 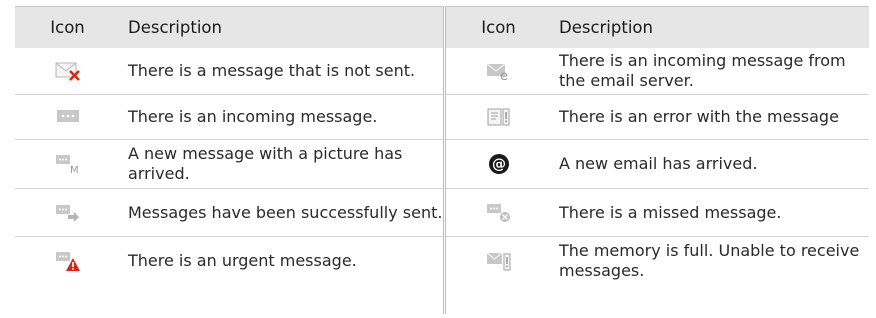 I want to click on svg-text: e, so click(x=504, y=75).